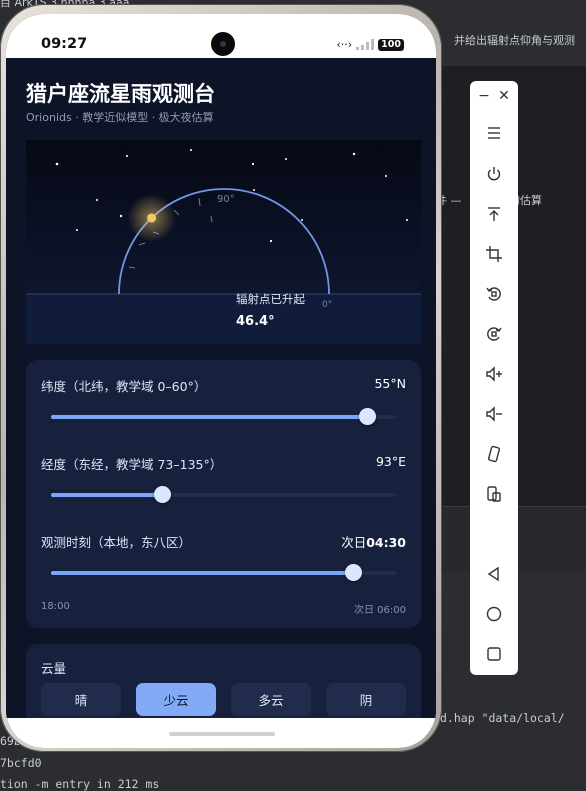 The width and height of the screenshot is (586, 791). I want to click on back-button, so click(494, 574).